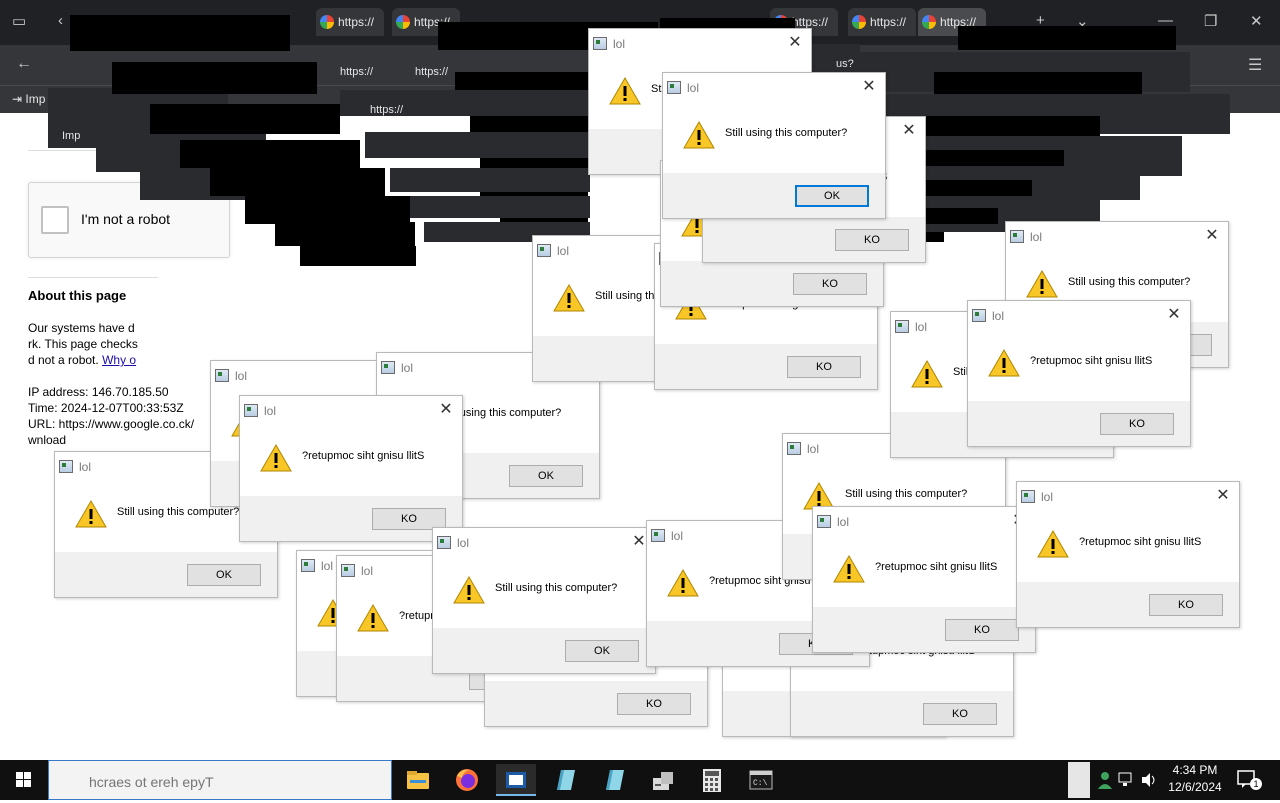 The image size is (1280, 803). Describe the element at coordinates (1127, 780) in the screenshot. I see `network-icon` at that location.